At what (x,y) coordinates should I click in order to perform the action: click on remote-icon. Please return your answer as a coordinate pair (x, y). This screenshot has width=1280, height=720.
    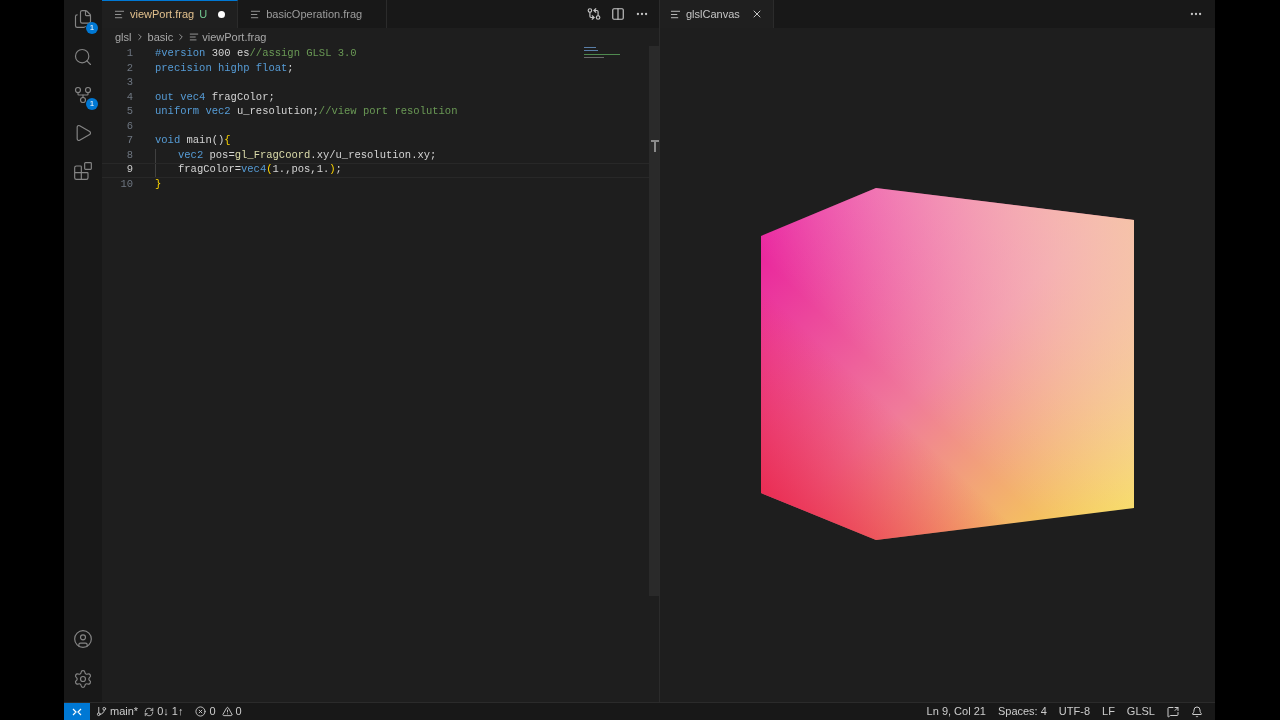
    Looking at the image, I should click on (77, 711).